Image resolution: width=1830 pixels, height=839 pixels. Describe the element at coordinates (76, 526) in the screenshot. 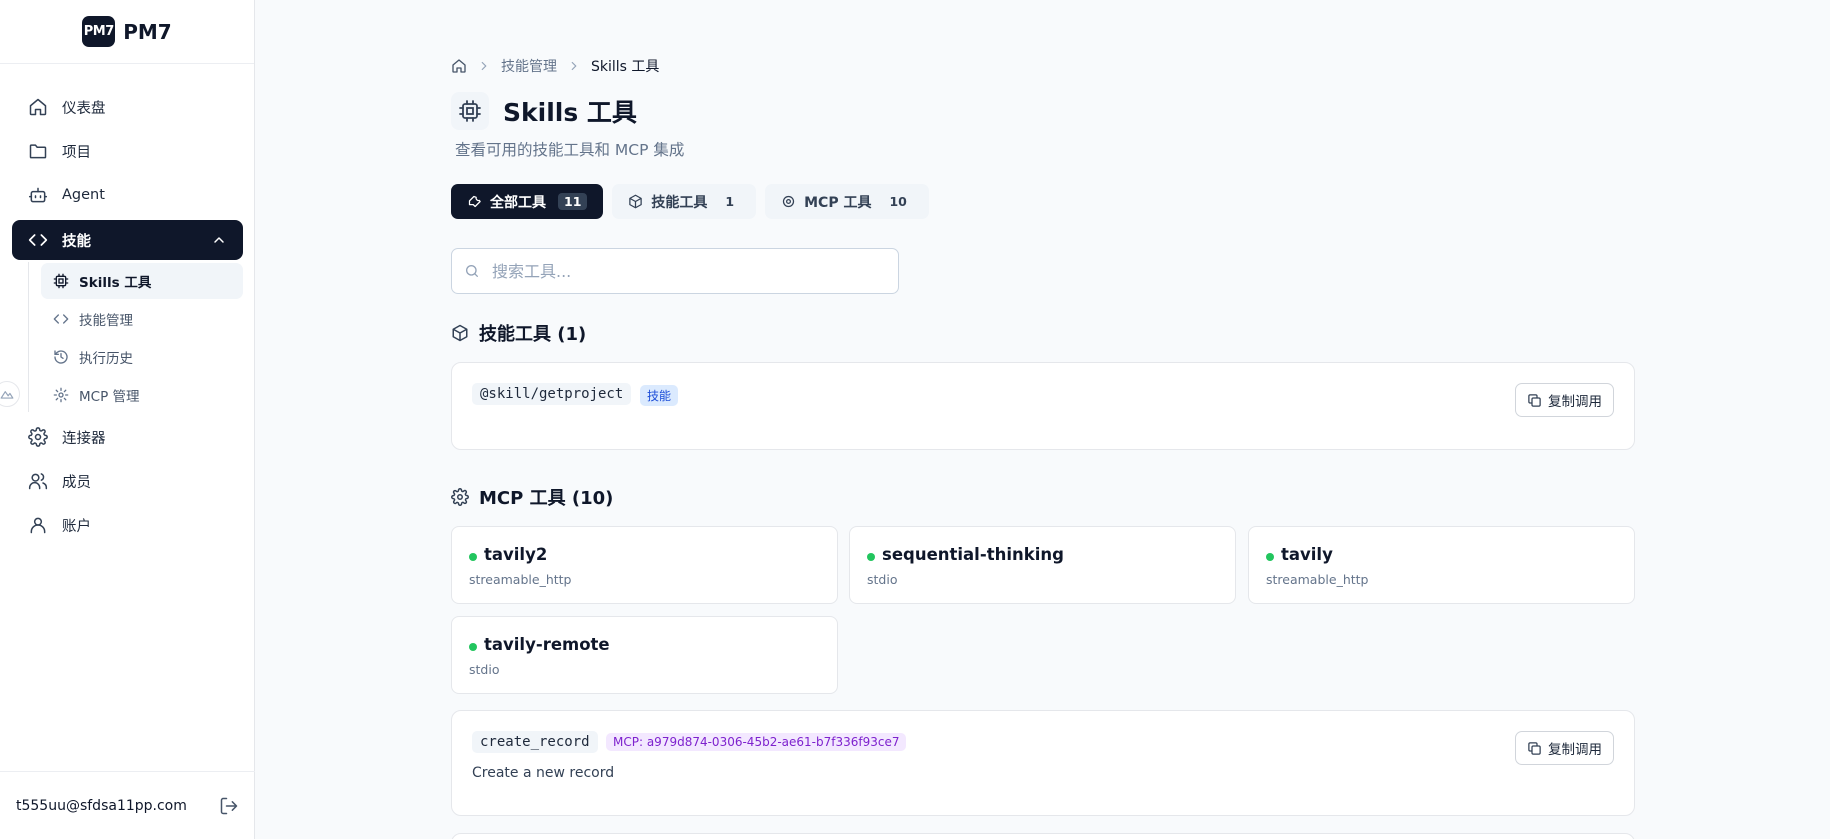

I see `sidebar-item-label: 账户` at that location.